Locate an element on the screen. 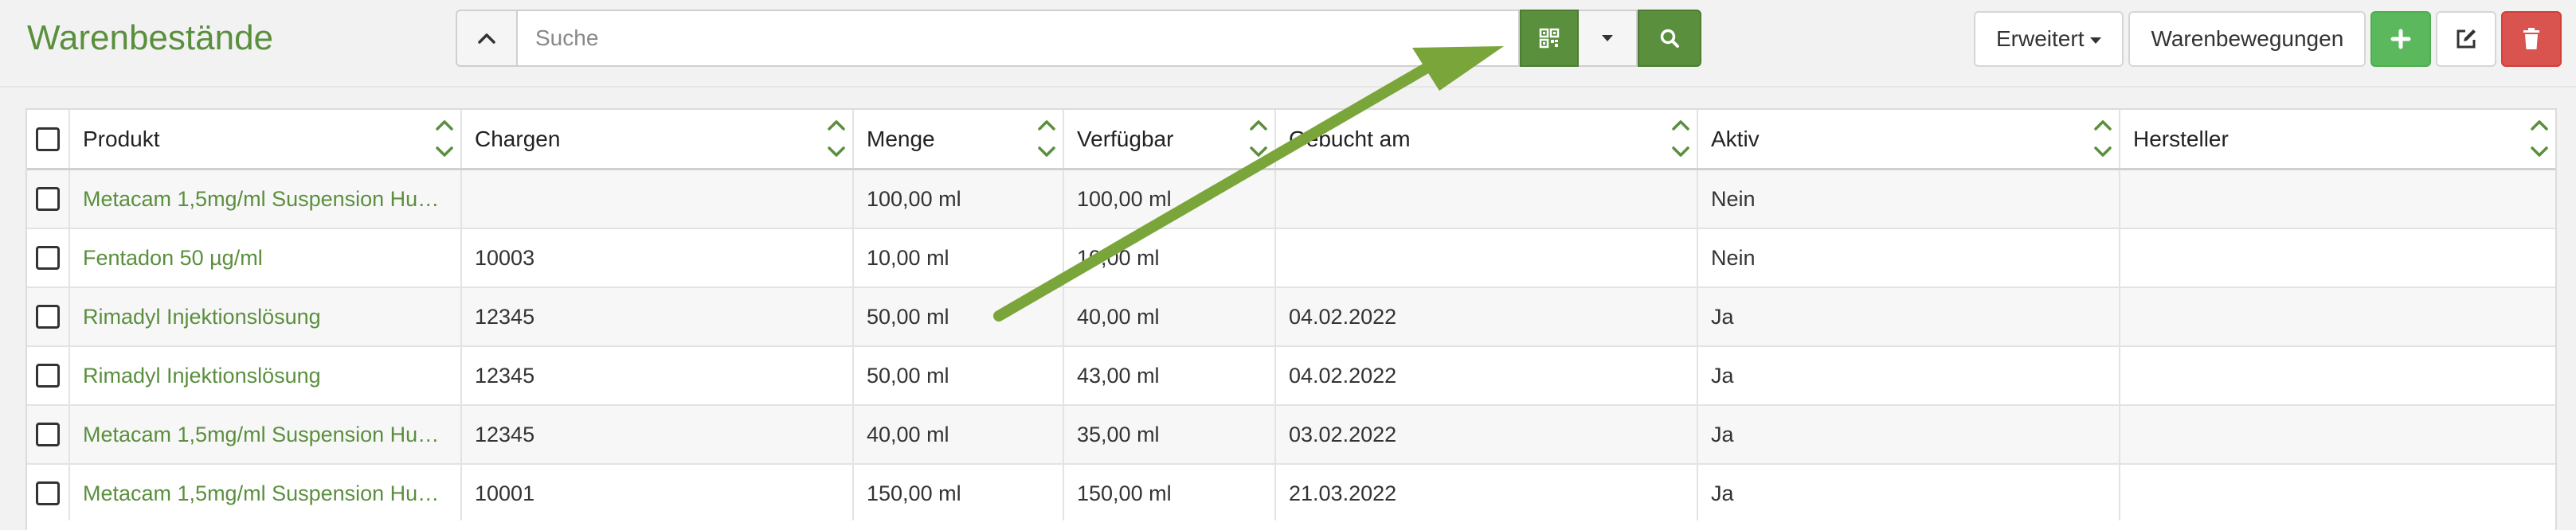 This screenshot has height=530, width=2576. column-header-menge: Menge is located at coordinates (959, 139).